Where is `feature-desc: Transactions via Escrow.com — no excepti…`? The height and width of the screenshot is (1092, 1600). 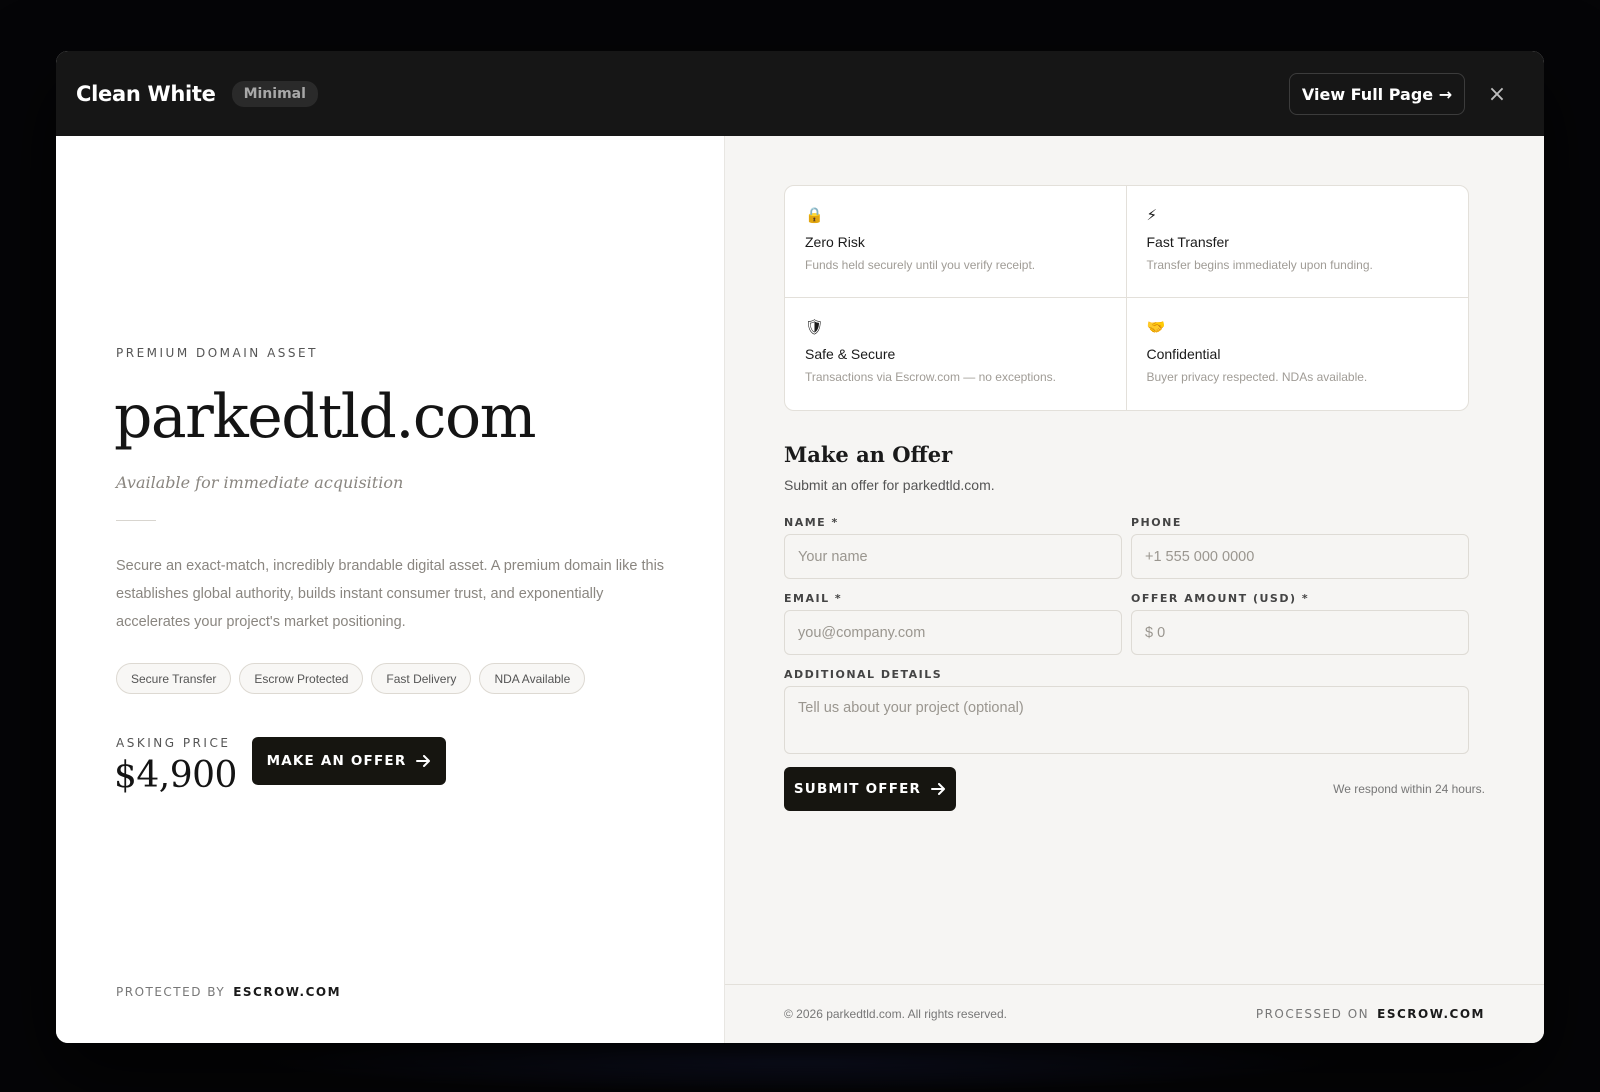
feature-desc: Transactions via Escrow.com — no excepti… is located at coordinates (930, 377).